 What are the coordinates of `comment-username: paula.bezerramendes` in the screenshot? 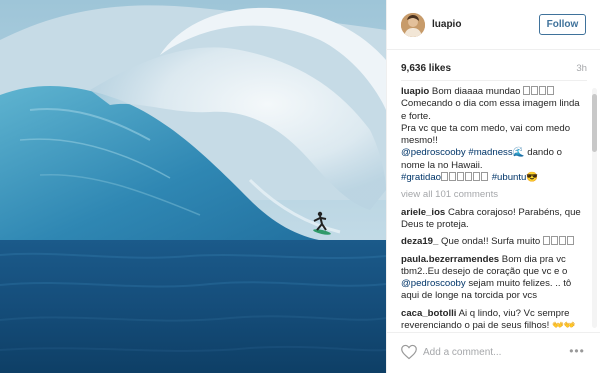 It's located at (450, 259).